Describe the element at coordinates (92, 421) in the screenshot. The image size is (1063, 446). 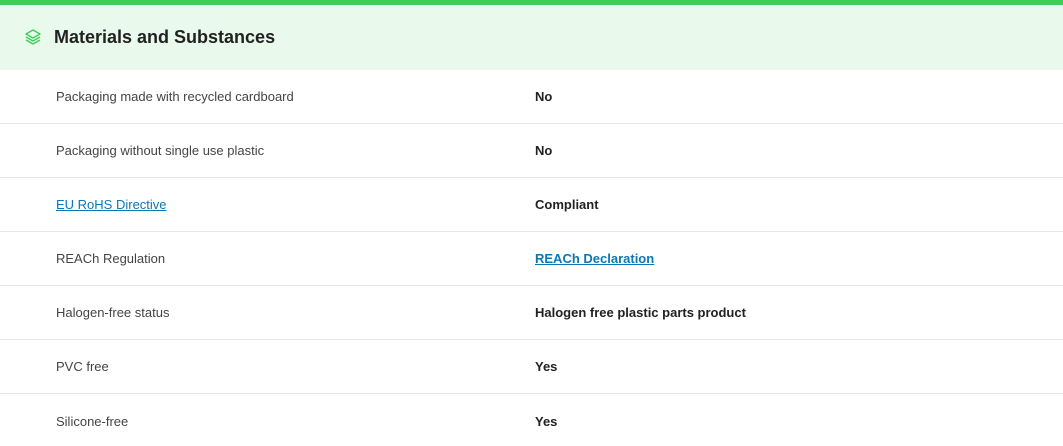
I see `attribute-label: Silicone-free` at that location.